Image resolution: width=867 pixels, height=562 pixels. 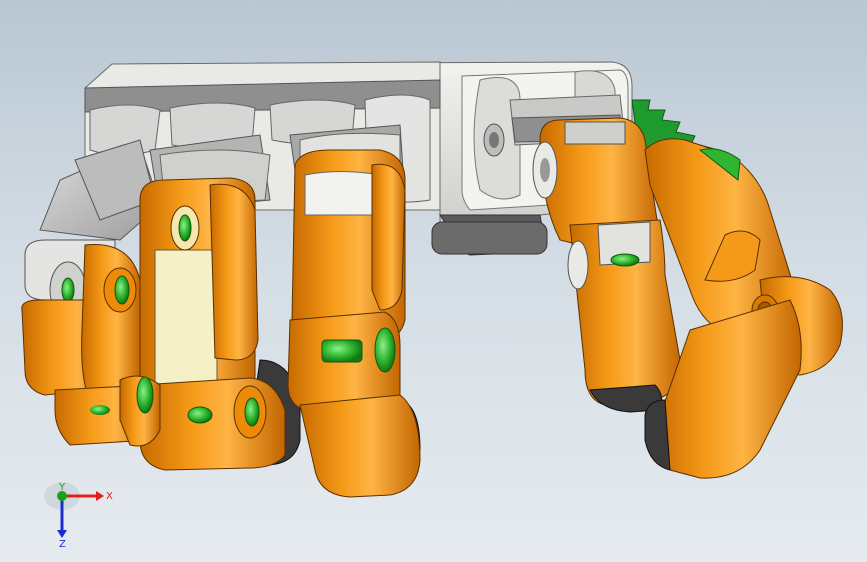 I want to click on z-axis-head, so click(x=62, y=534).